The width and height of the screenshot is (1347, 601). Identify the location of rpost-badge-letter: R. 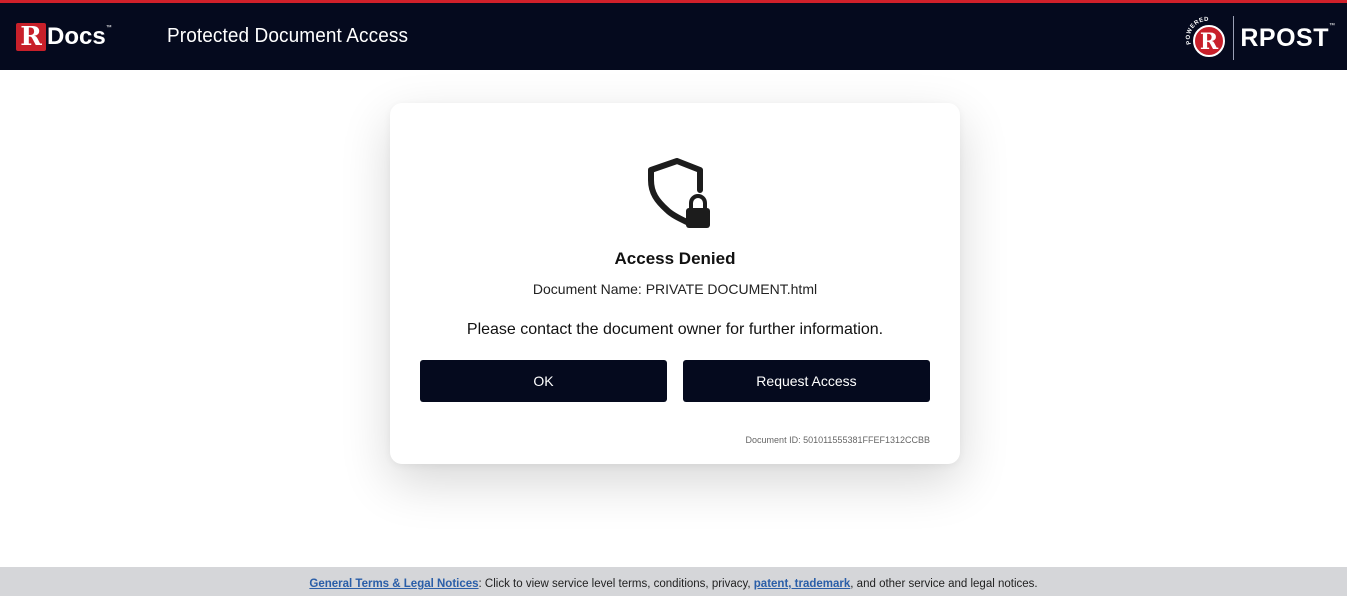
(1209, 42).